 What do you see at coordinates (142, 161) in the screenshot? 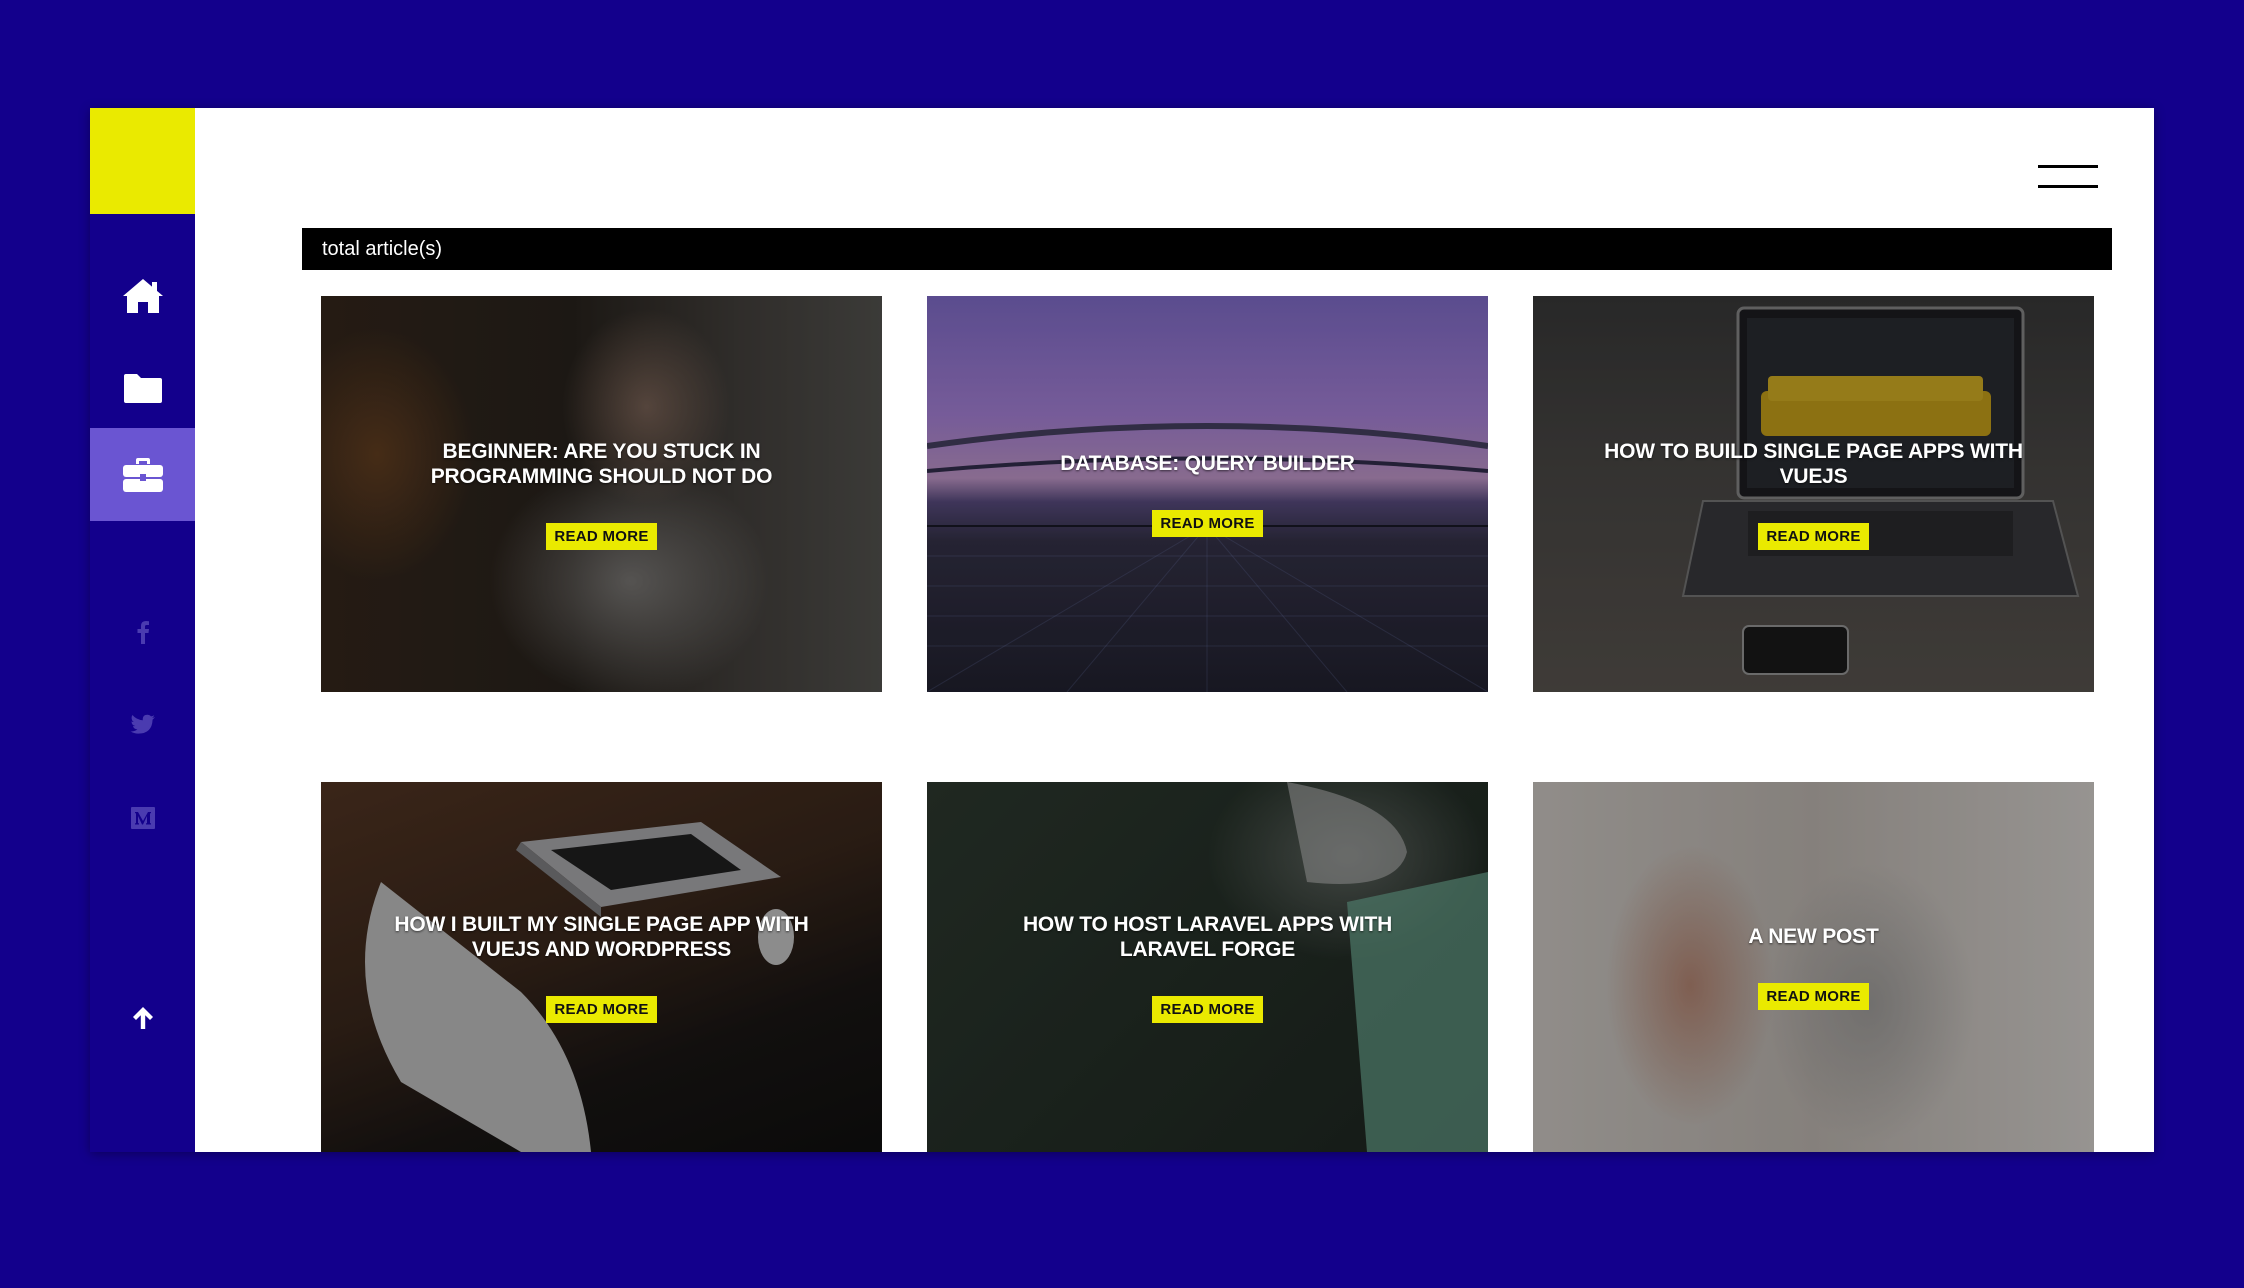
I see `logo-block` at bounding box center [142, 161].